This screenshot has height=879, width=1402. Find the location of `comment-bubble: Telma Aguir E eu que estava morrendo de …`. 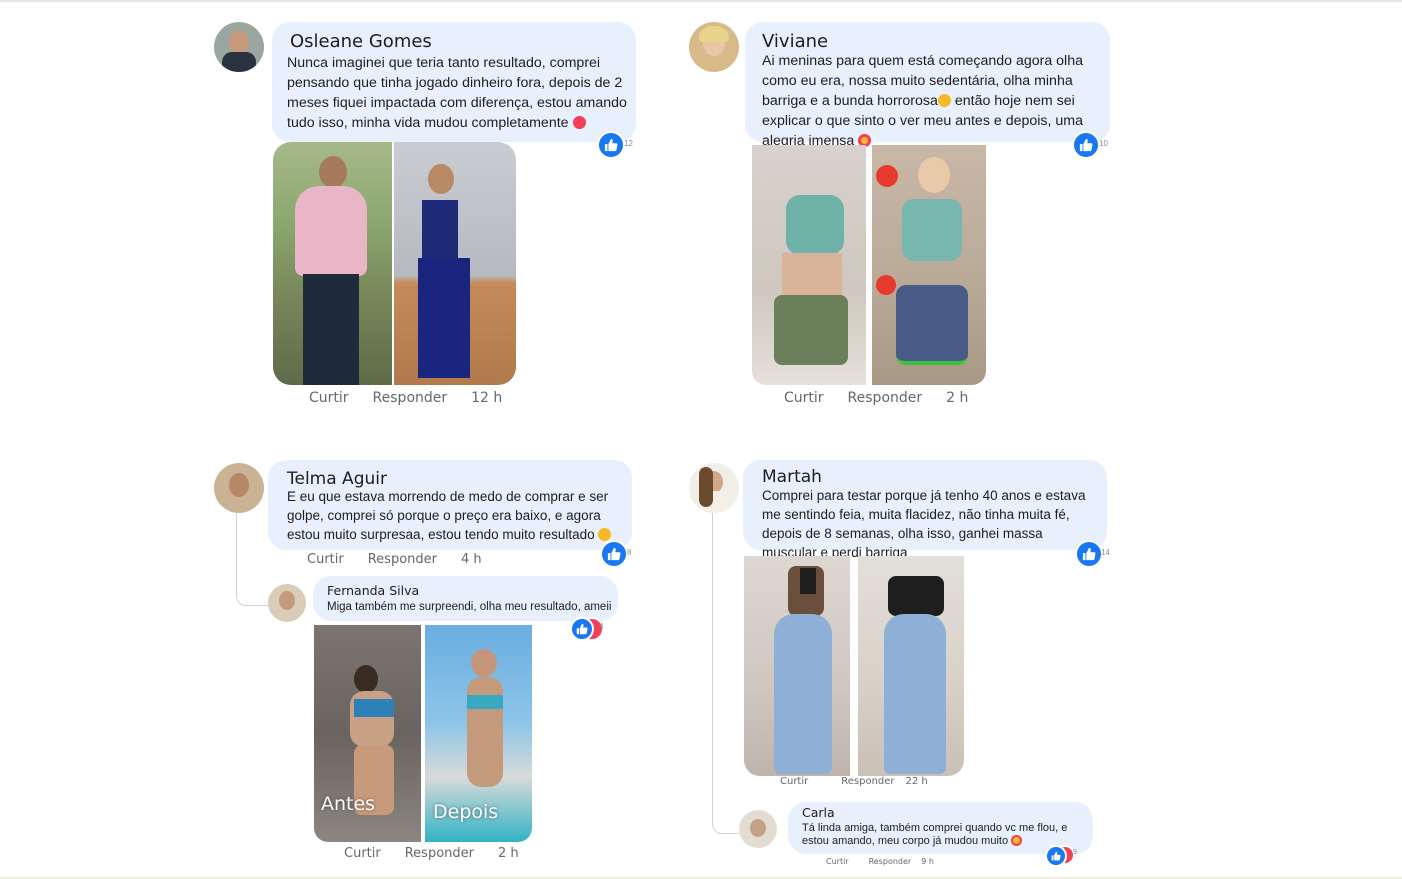

comment-bubble: Telma Aguir E eu que estava morrendo de … is located at coordinates (450, 505).